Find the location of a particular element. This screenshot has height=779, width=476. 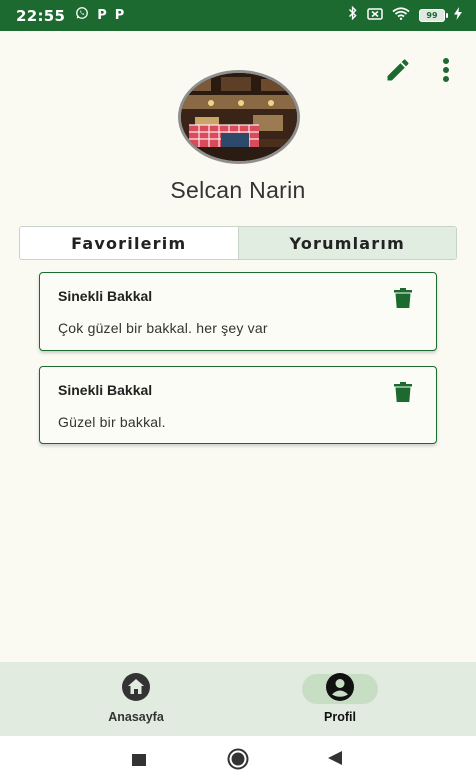

notification-icons: P P is located at coordinates (99, 15).